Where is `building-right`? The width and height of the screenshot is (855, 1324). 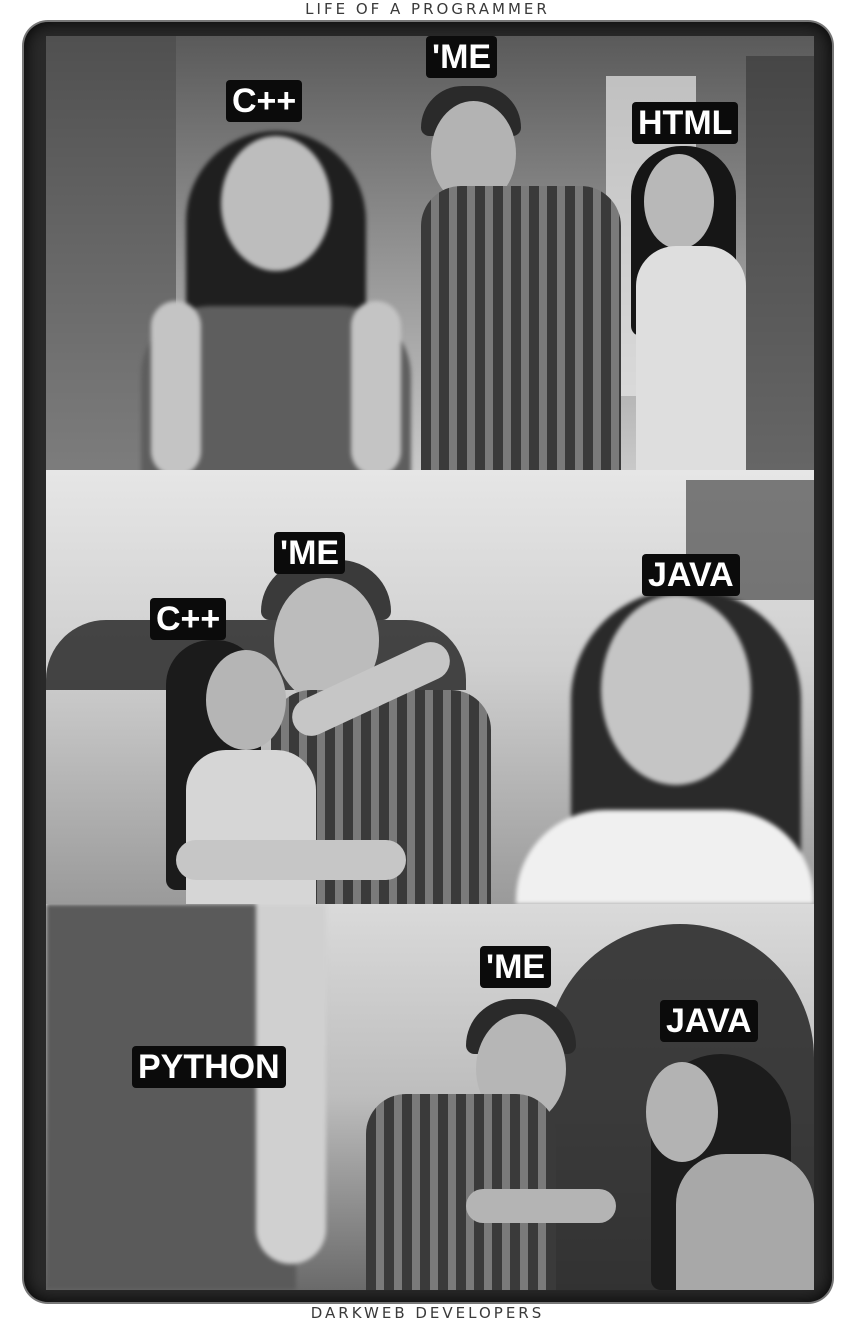
building-right is located at coordinates (780, 263).